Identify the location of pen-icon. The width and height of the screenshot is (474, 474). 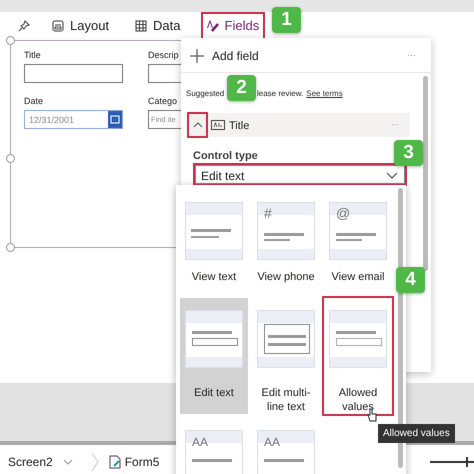
(212, 26).